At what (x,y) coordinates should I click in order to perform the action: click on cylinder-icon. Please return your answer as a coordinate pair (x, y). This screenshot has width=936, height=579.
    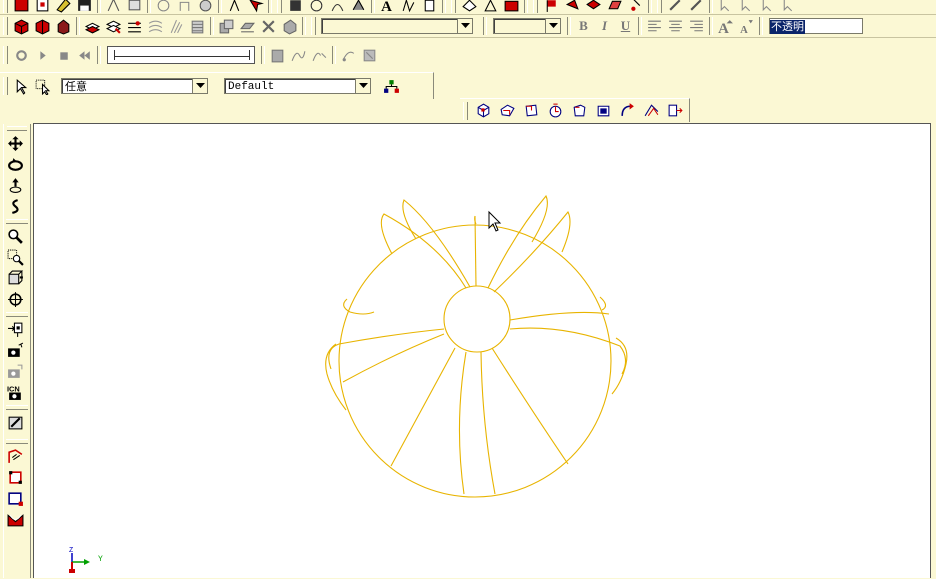
    Looking at the image, I should click on (295, 7).